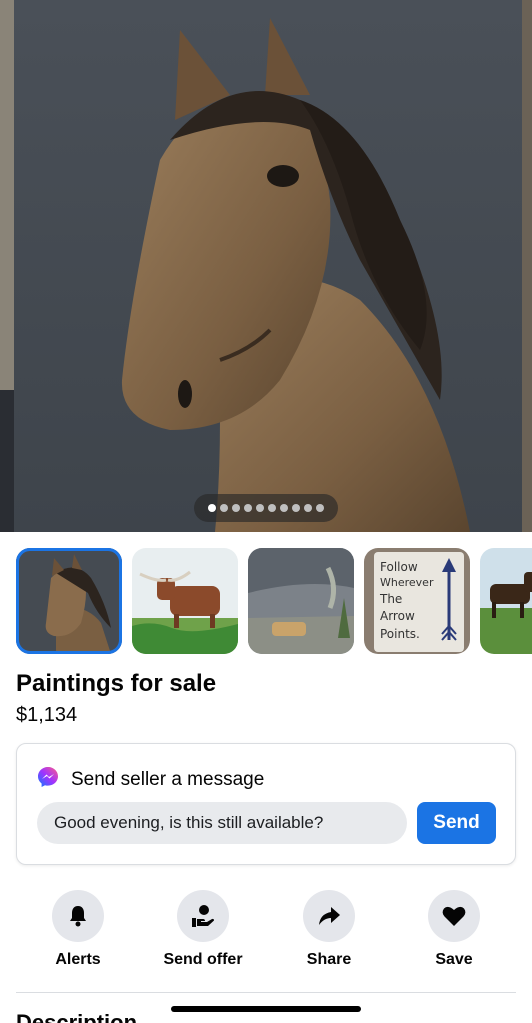  I want to click on thumbnail-text: Points., so click(400, 634).